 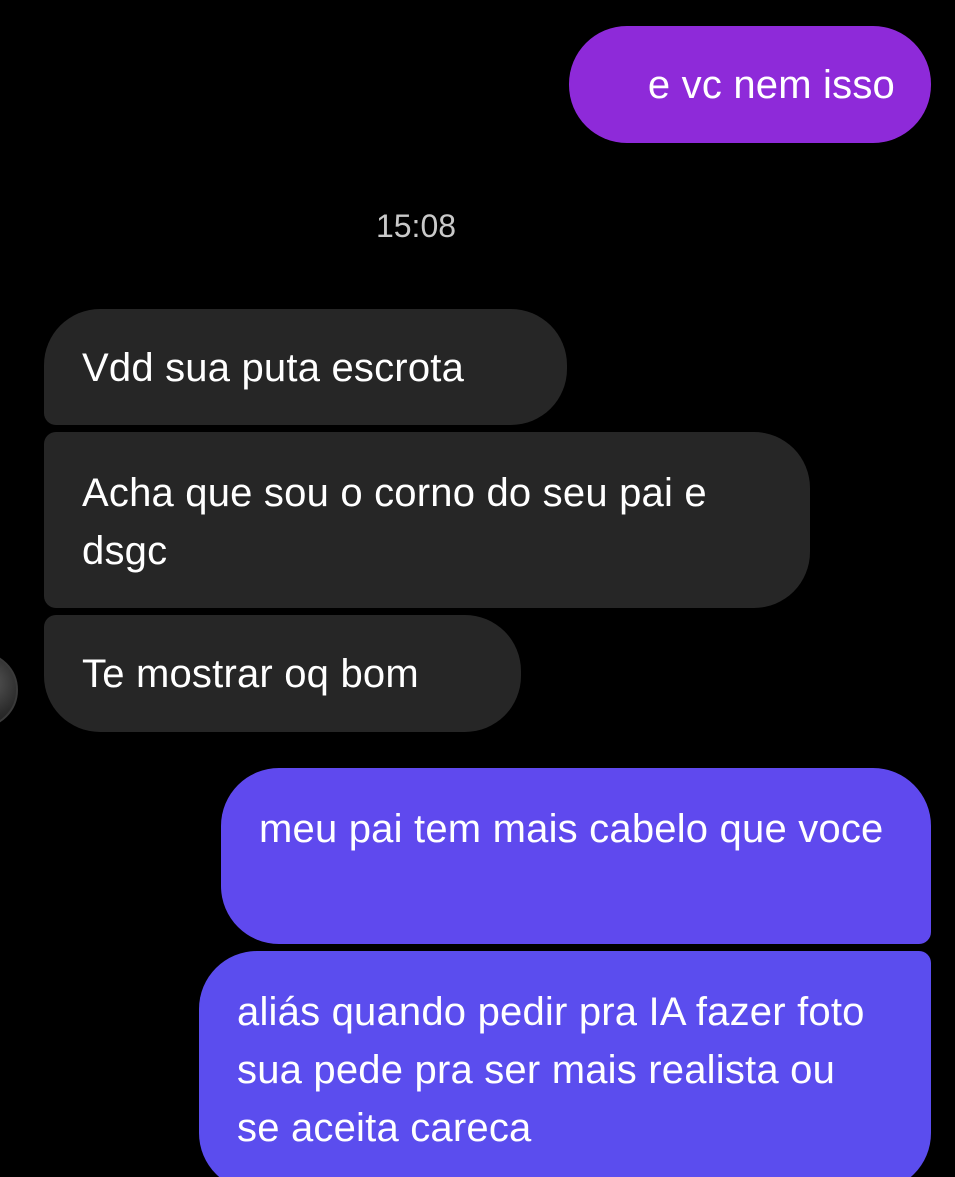 I want to click on message-text: meu pai tem mais cabelo que voce, so click(x=571, y=829).